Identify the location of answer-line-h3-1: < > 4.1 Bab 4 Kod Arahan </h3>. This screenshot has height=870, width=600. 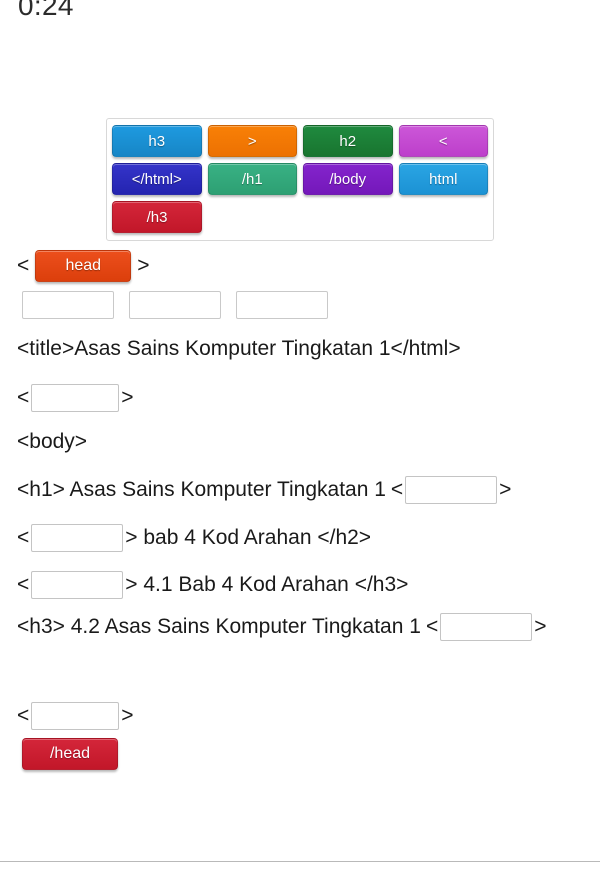
(212, 585).